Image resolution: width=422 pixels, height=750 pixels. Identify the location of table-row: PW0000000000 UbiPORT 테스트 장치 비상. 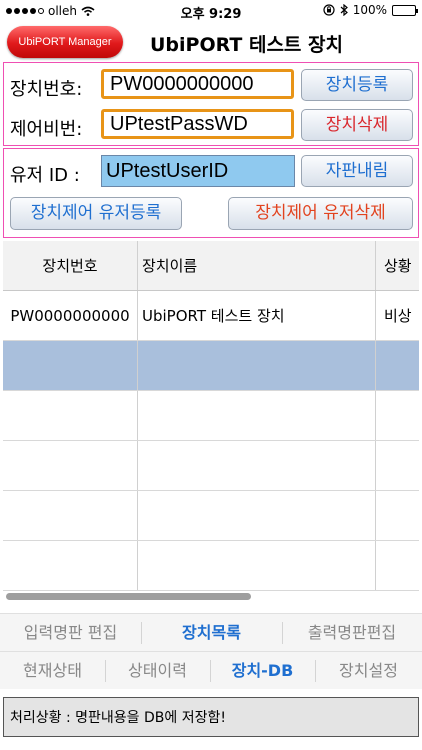
(211, 316).